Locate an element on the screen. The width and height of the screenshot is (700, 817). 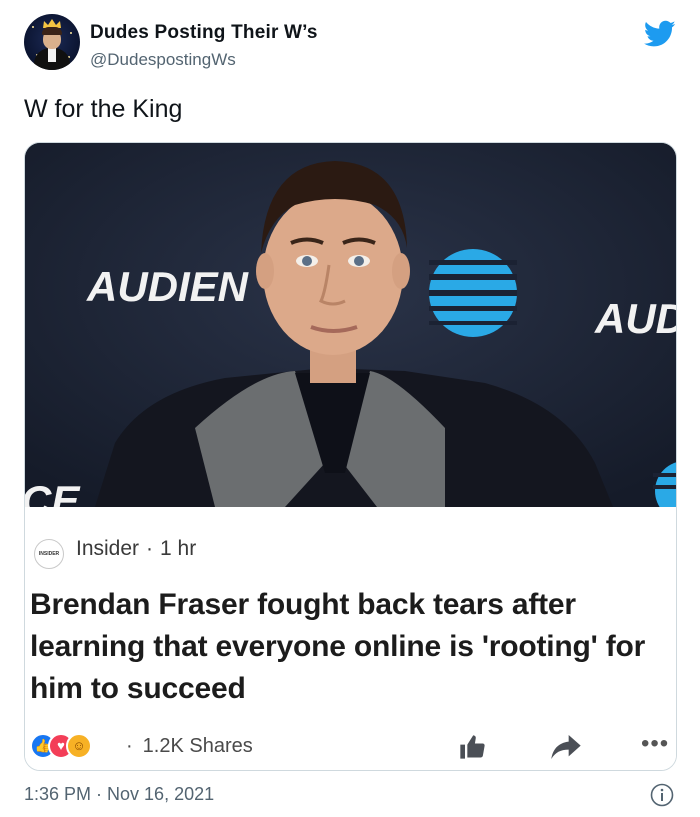
reaction-icons: 👍 ♥ ☺ is located at coordinates (80, 746).